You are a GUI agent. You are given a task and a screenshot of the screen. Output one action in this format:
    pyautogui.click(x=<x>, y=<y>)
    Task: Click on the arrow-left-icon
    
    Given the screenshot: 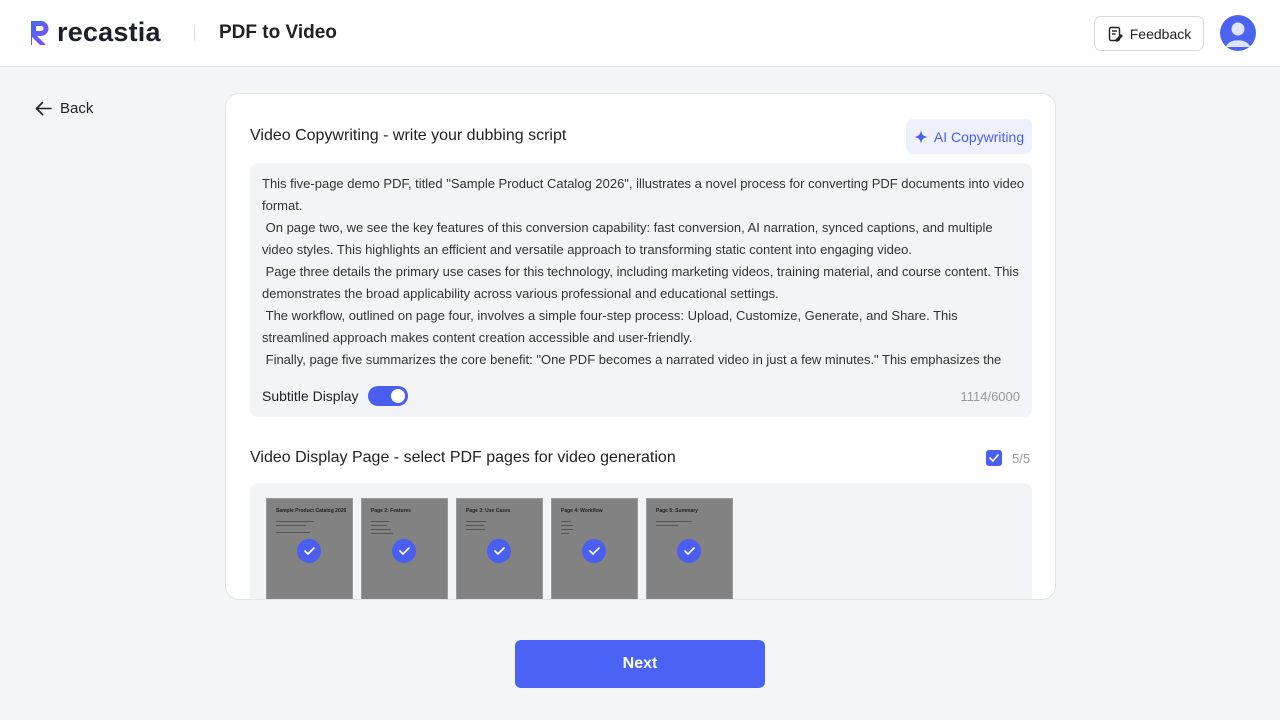 What is the action you would take?
    pyautogui.click(x=43, y=108)
    